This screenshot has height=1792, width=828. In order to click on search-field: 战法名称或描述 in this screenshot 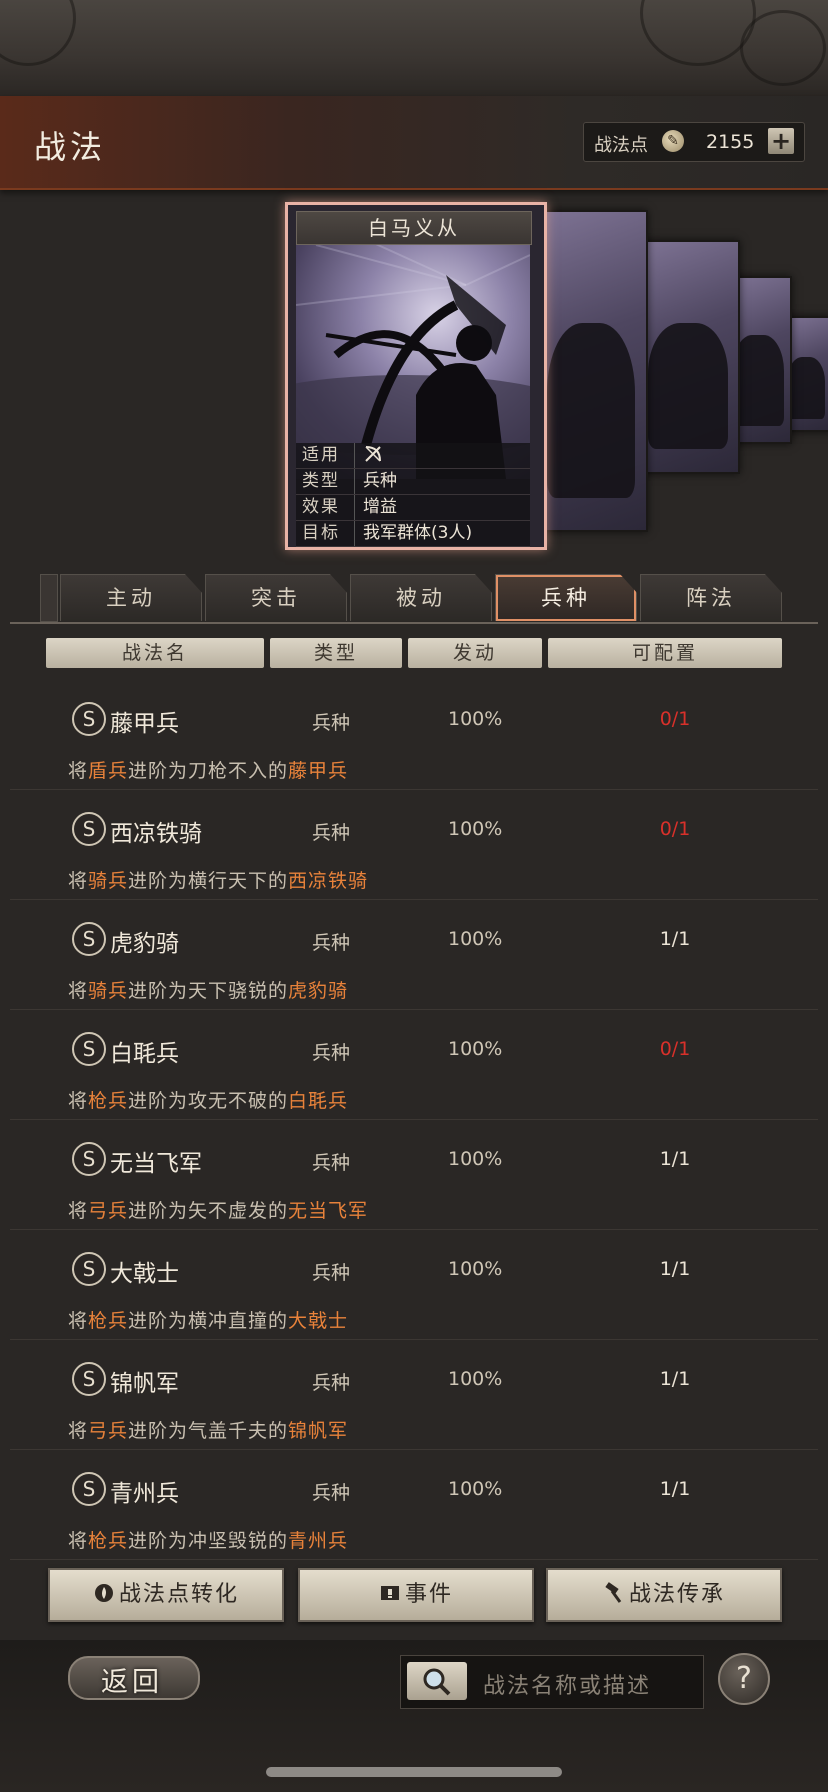, I will do `click(552, 1682)`.